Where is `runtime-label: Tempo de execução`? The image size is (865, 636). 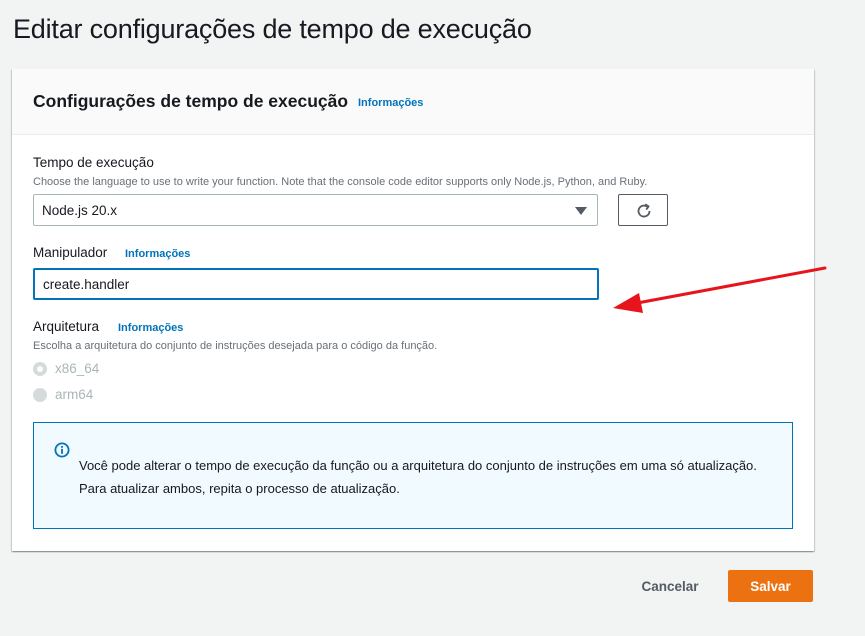
runtime-label: Tempo de execução is located at coordinates (93, 162).